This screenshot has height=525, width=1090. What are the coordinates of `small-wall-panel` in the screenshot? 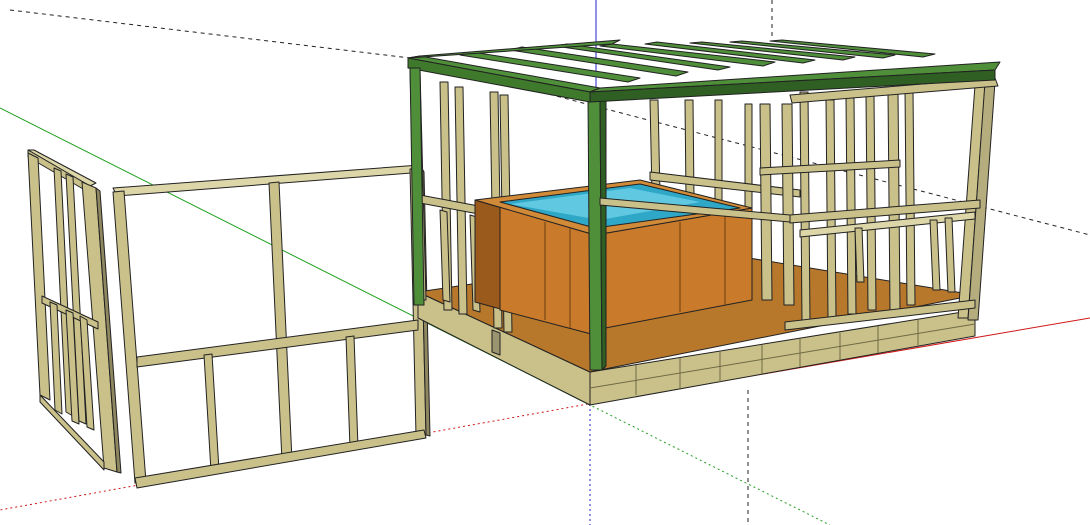 It's located at (74, 311).